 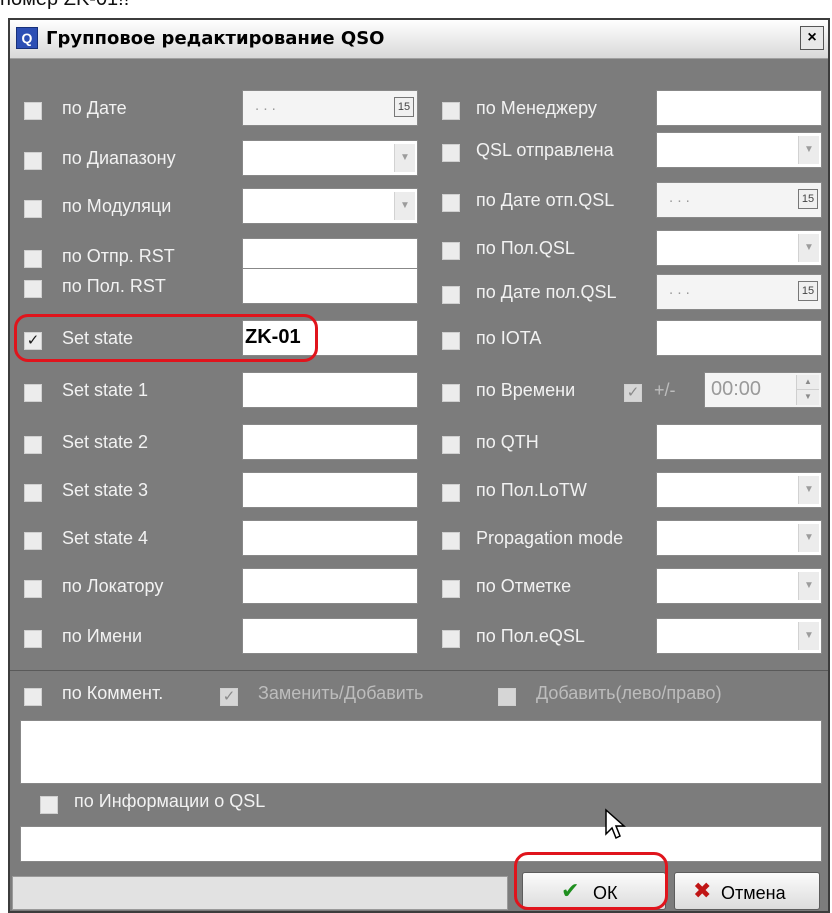 I want to click on left-field-value: ZK-01, so click(x=273, y=337).